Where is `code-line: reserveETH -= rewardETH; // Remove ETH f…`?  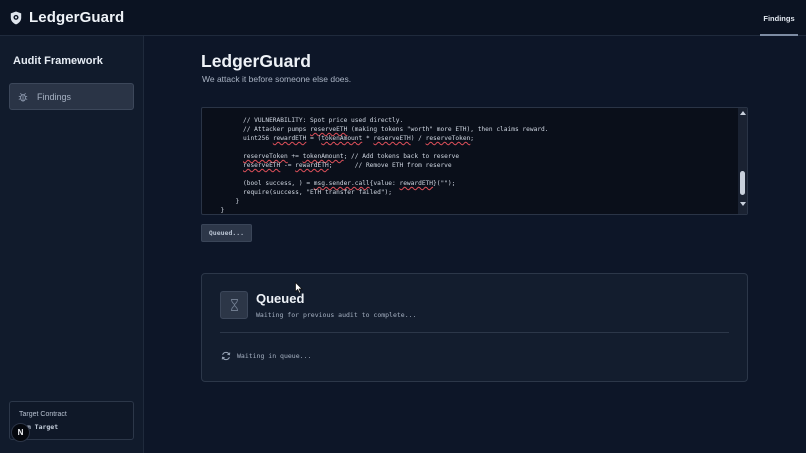 code-line: reserveETH -= rewardETH; // Remove ETH f… is located at coordinates (470, 165).